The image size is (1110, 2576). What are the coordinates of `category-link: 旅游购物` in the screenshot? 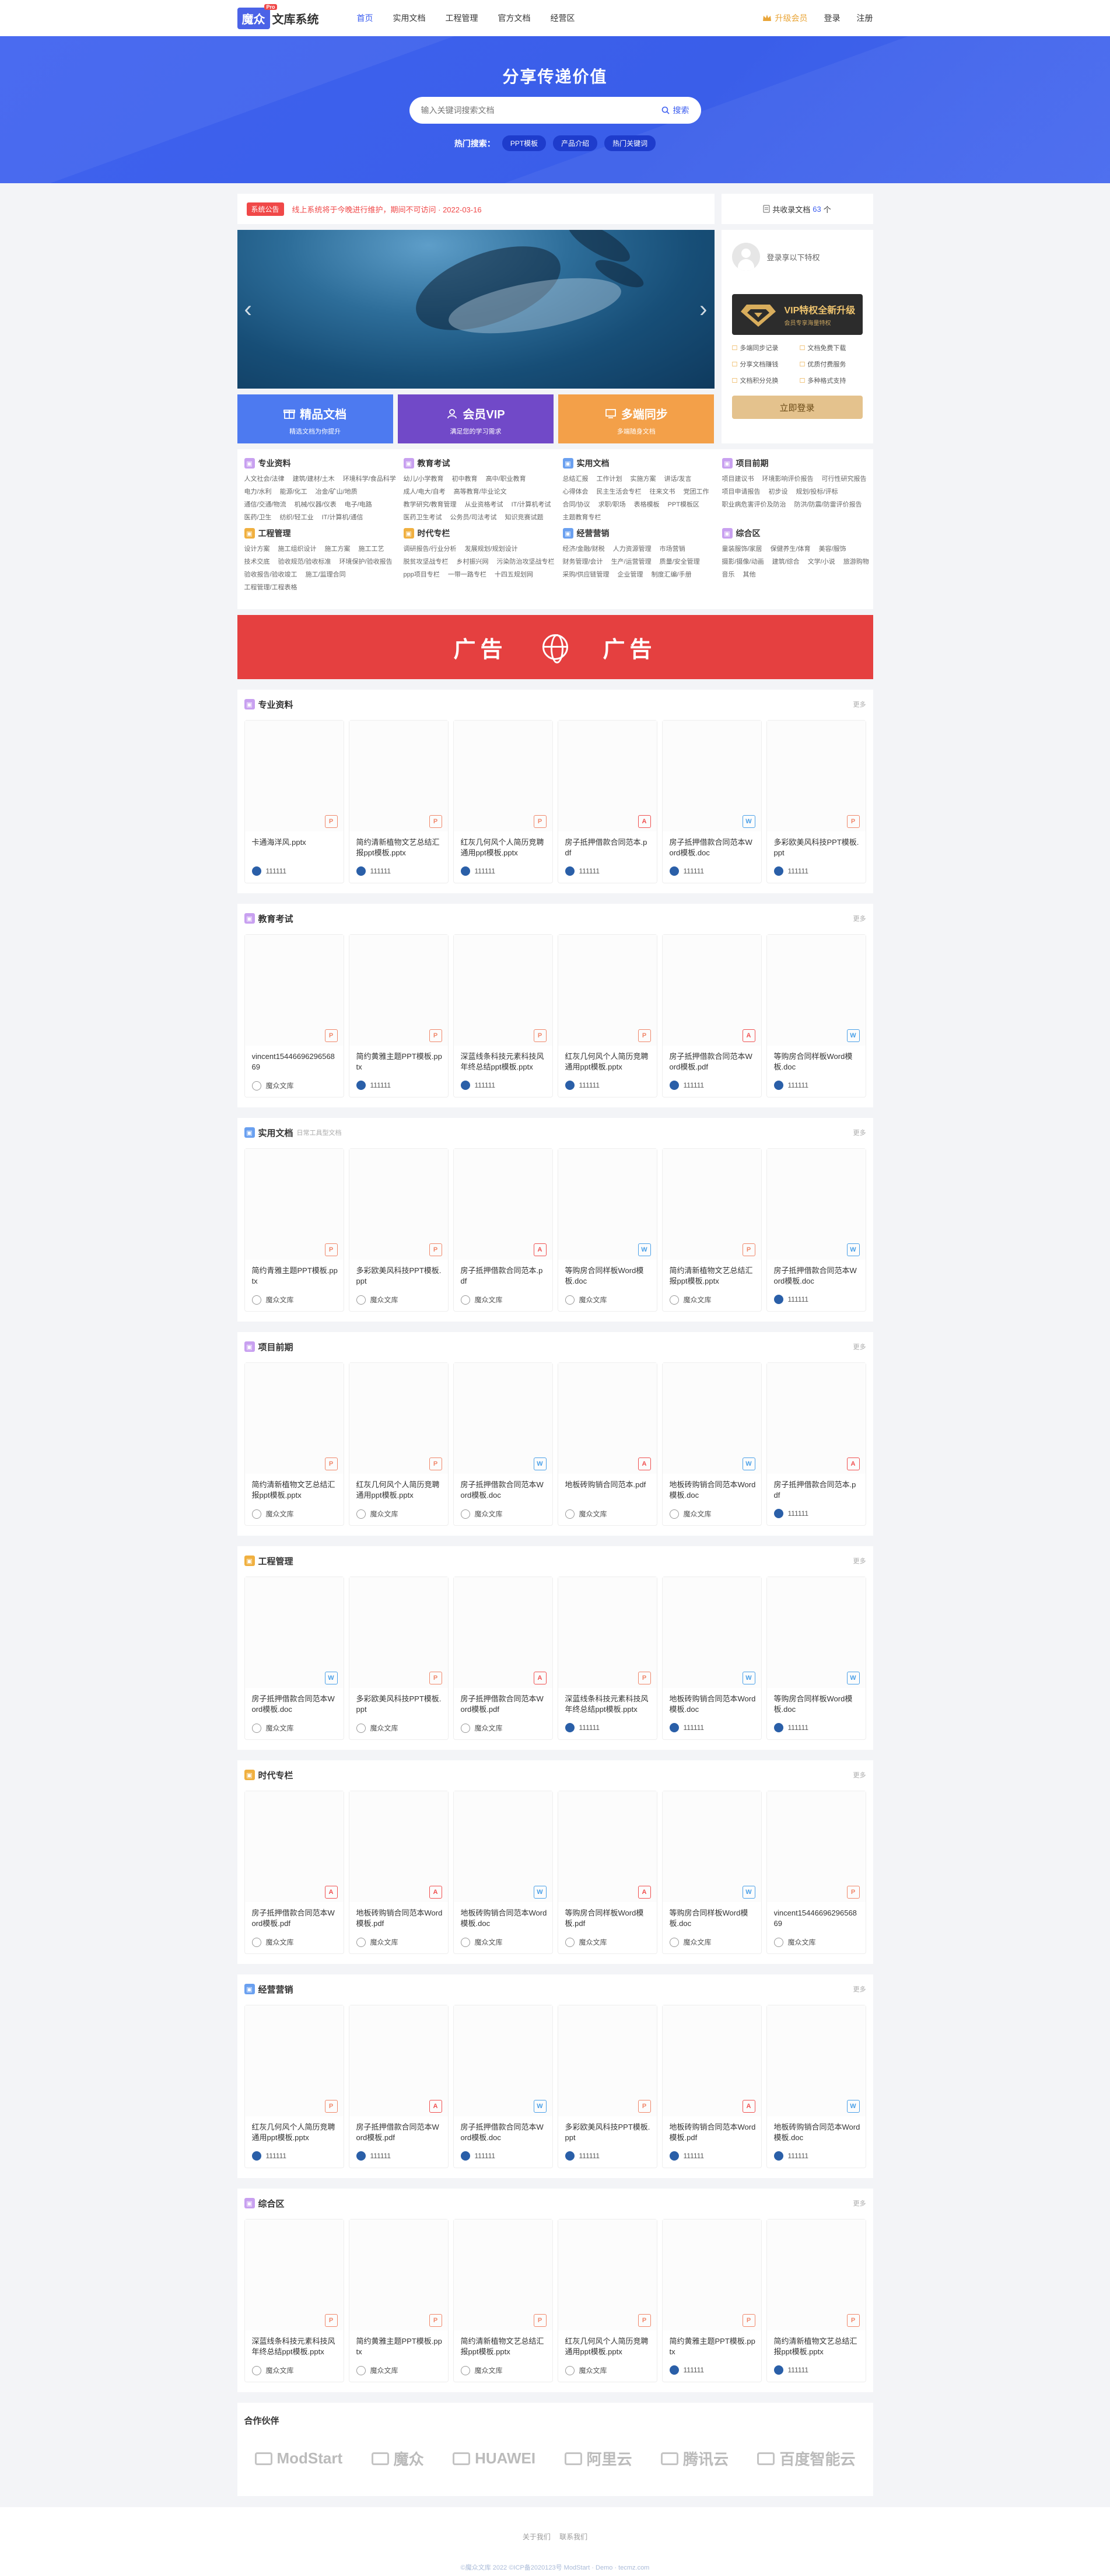 It's located at (856, 562).